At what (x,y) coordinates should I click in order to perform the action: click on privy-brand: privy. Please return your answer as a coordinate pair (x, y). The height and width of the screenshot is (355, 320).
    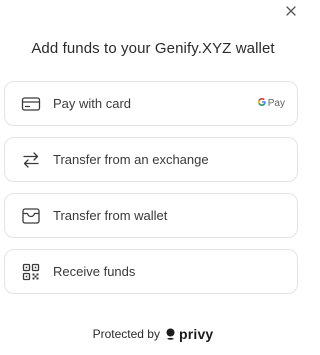
    Looking at the image, I should click on (189, 334).